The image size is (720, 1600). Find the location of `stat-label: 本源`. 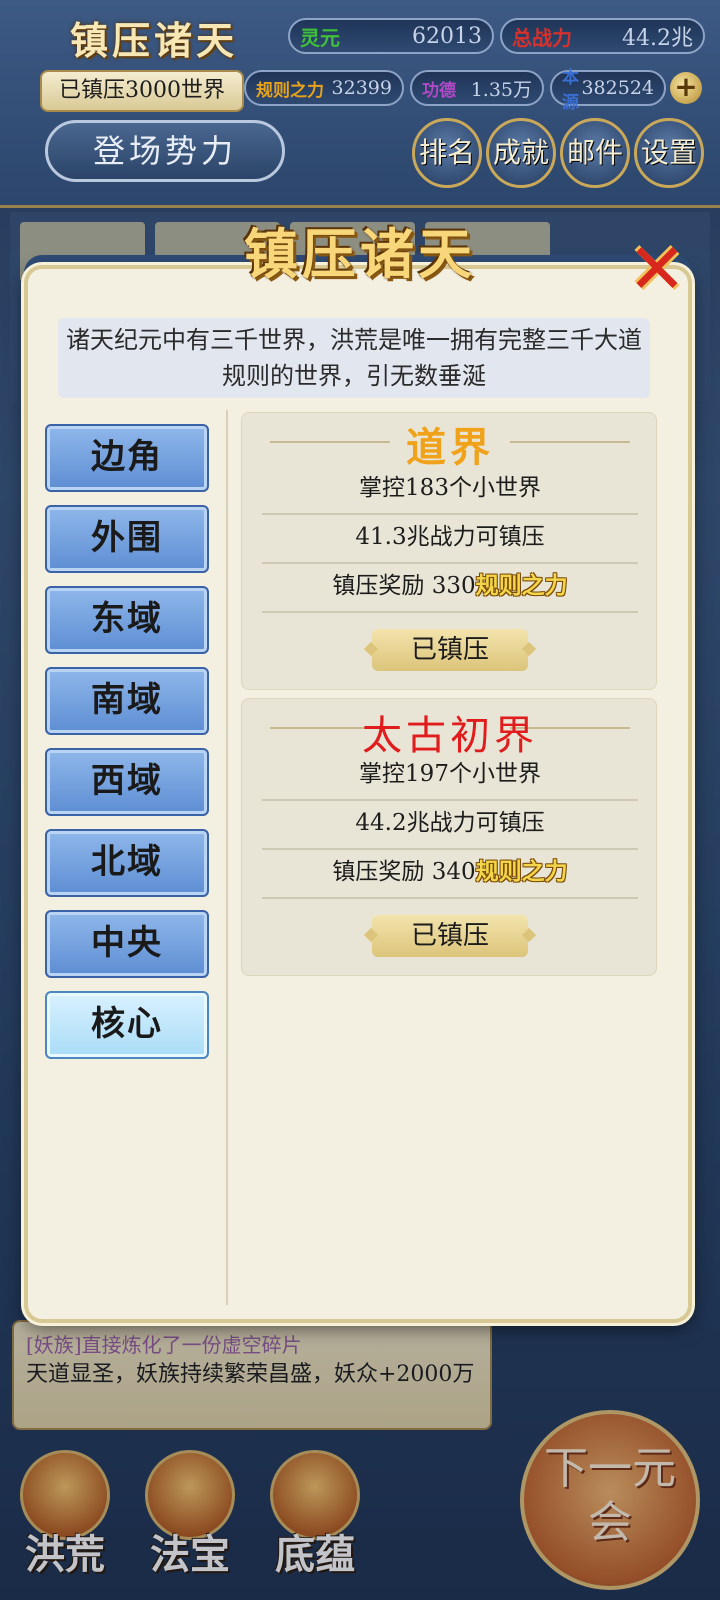

stat-label: 本源 is located at coordinates (570, 90).